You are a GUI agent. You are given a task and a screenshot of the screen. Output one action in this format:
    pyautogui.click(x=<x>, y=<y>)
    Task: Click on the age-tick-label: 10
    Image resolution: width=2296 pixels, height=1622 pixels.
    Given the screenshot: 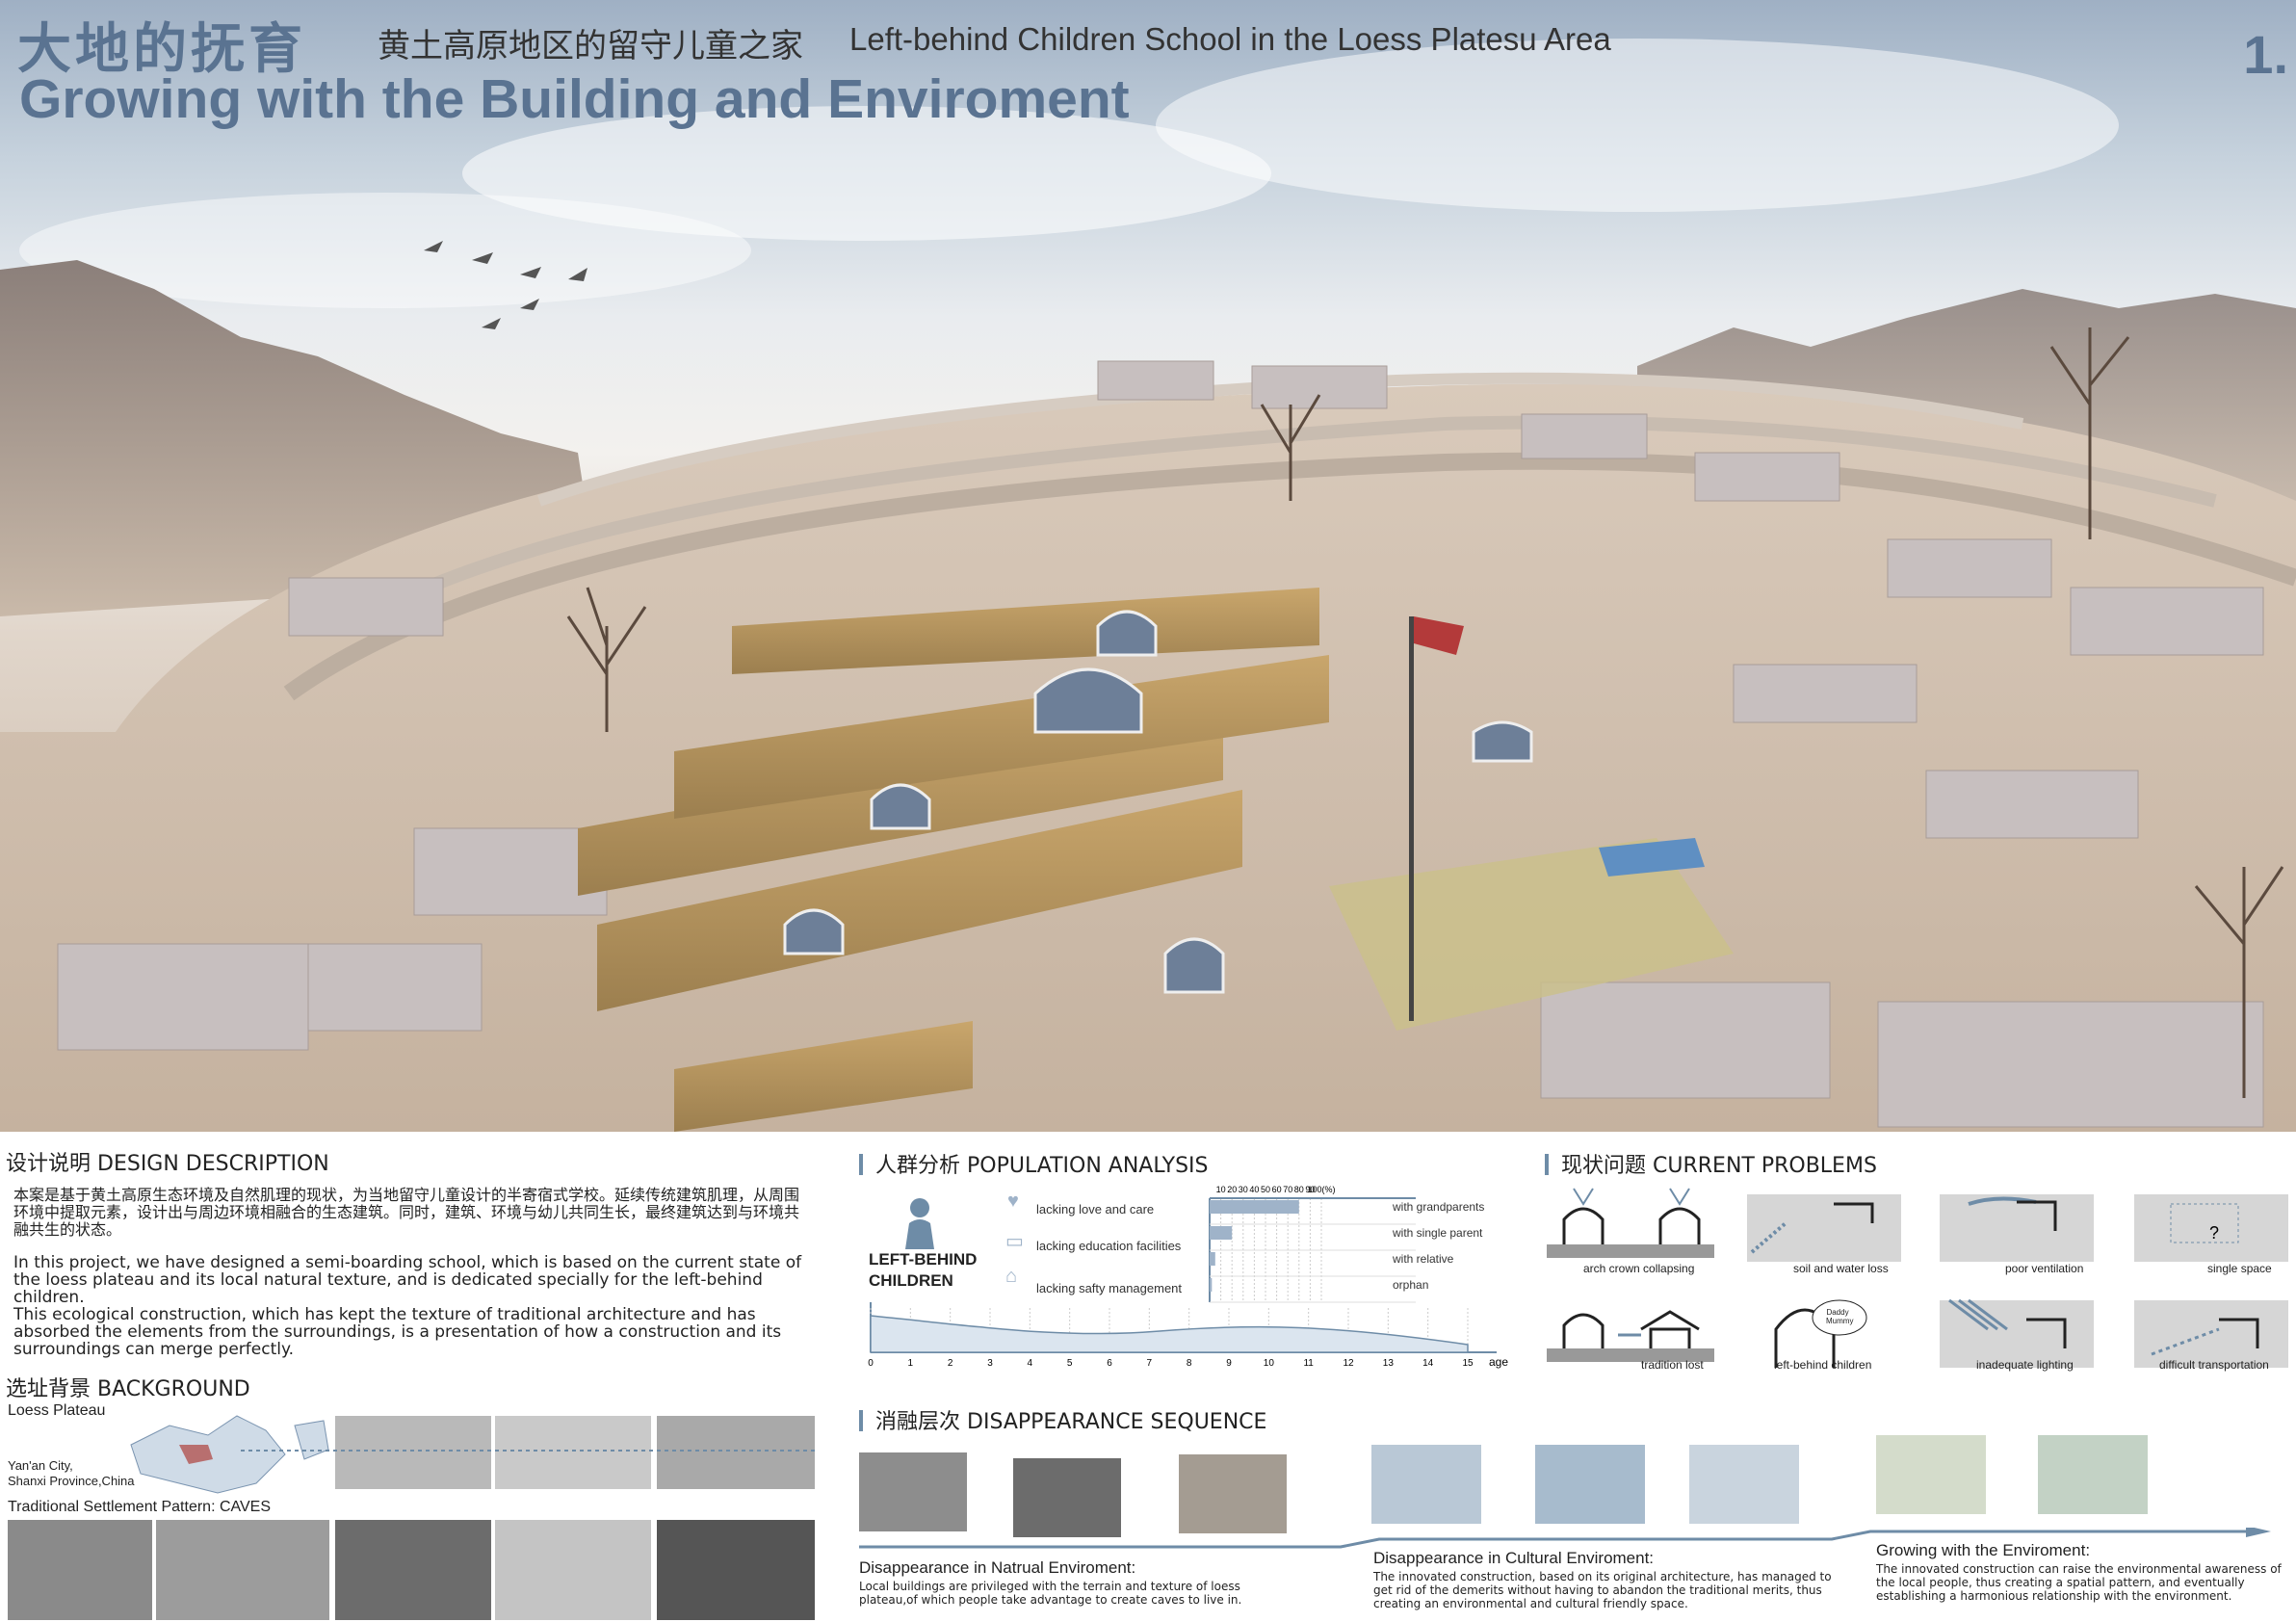 What is the action you would take?
    pyautogui.click(x=1269, y=1363)
    